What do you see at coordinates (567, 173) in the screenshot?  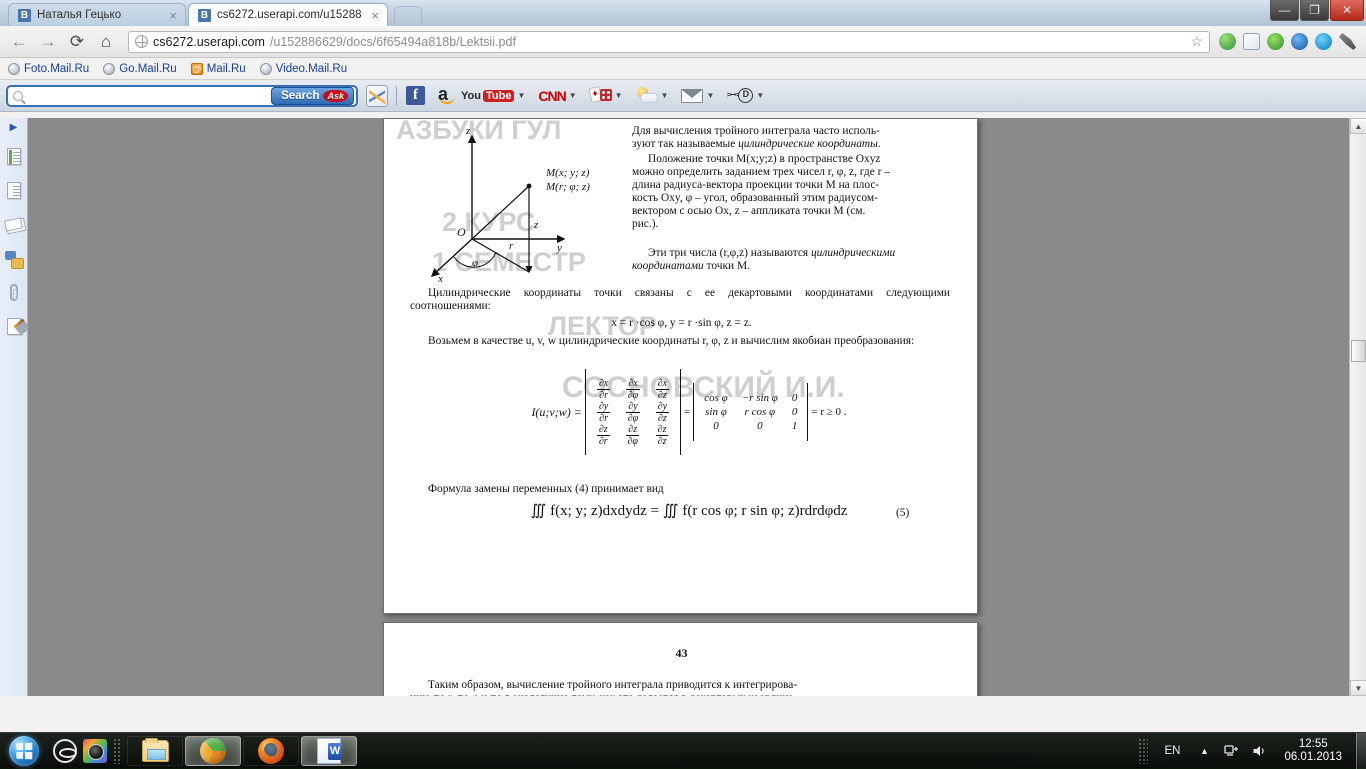 I see `figure-label-m-cartesian: M(x; y; z)` at bounding box center [567, 173].